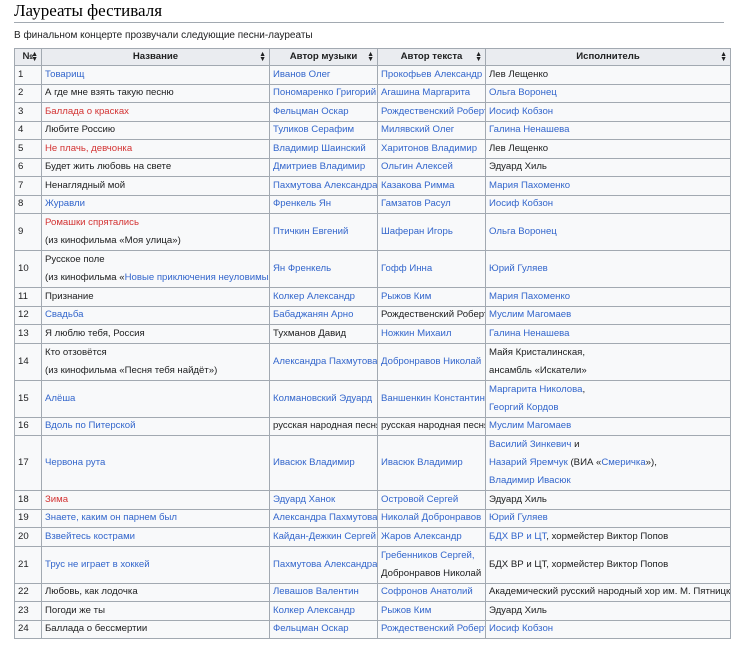  Describe the element at coordinates (64, 74) in the screenshot. I see `song-title-link: Товарищ` at that location.